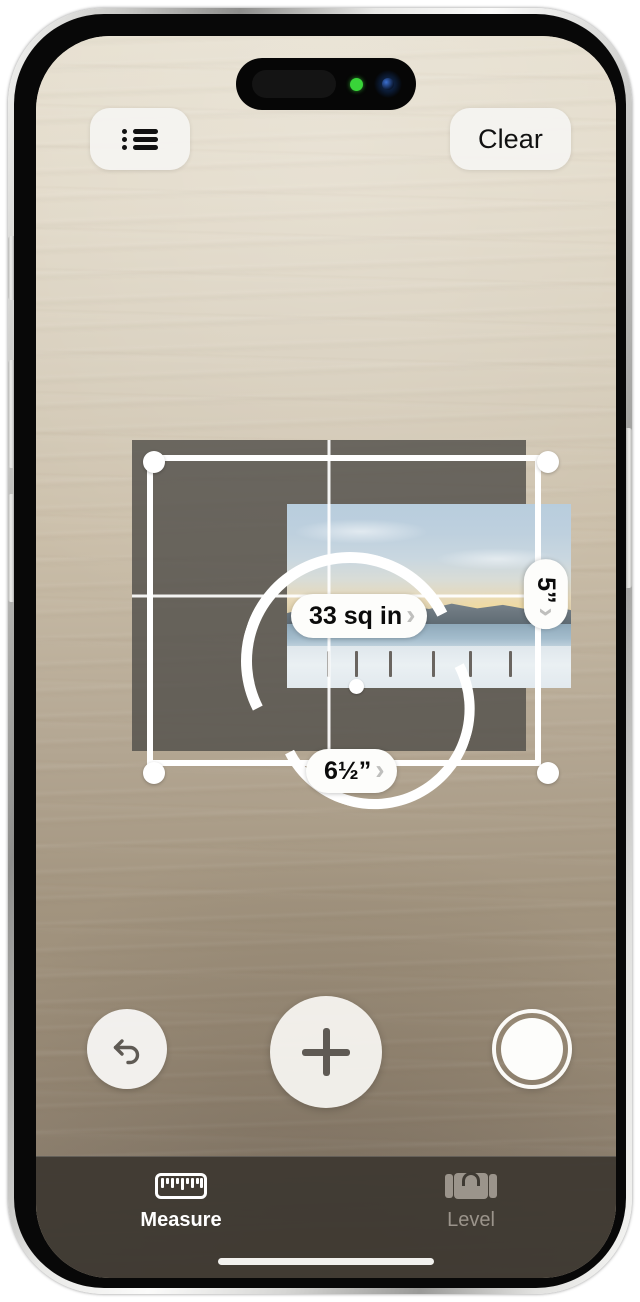 This screenshot has height=1302, width=640. I want to click on height-measurement-pill: 5” ›, so click(545, 594).